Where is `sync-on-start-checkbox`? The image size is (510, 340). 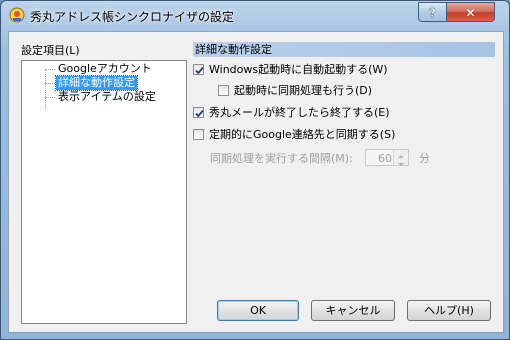
sync-on-start-checkbox is located at coordinates (223, 90).